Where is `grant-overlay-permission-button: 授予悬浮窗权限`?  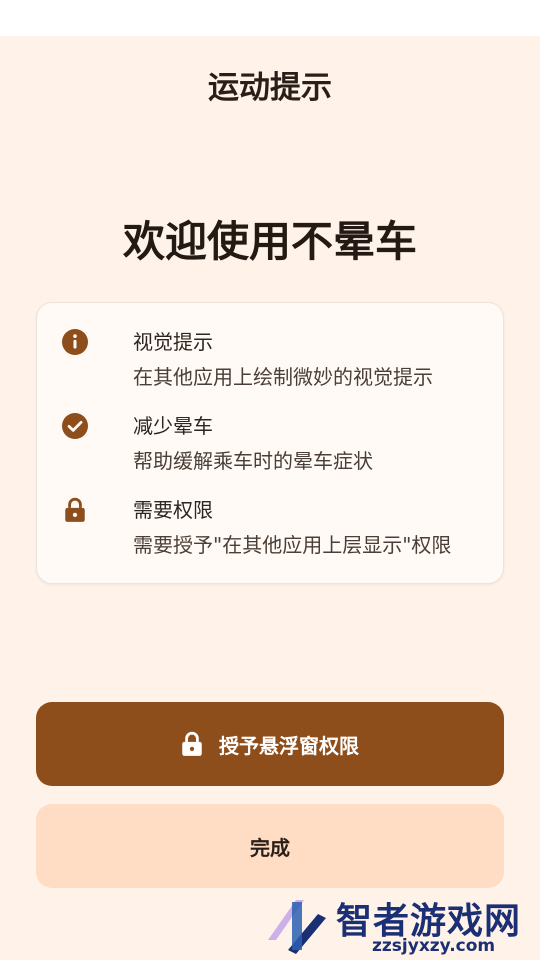 grant-overlay-permission-button: 授予悬浮窗权限 is located at coordinates (270, 744).